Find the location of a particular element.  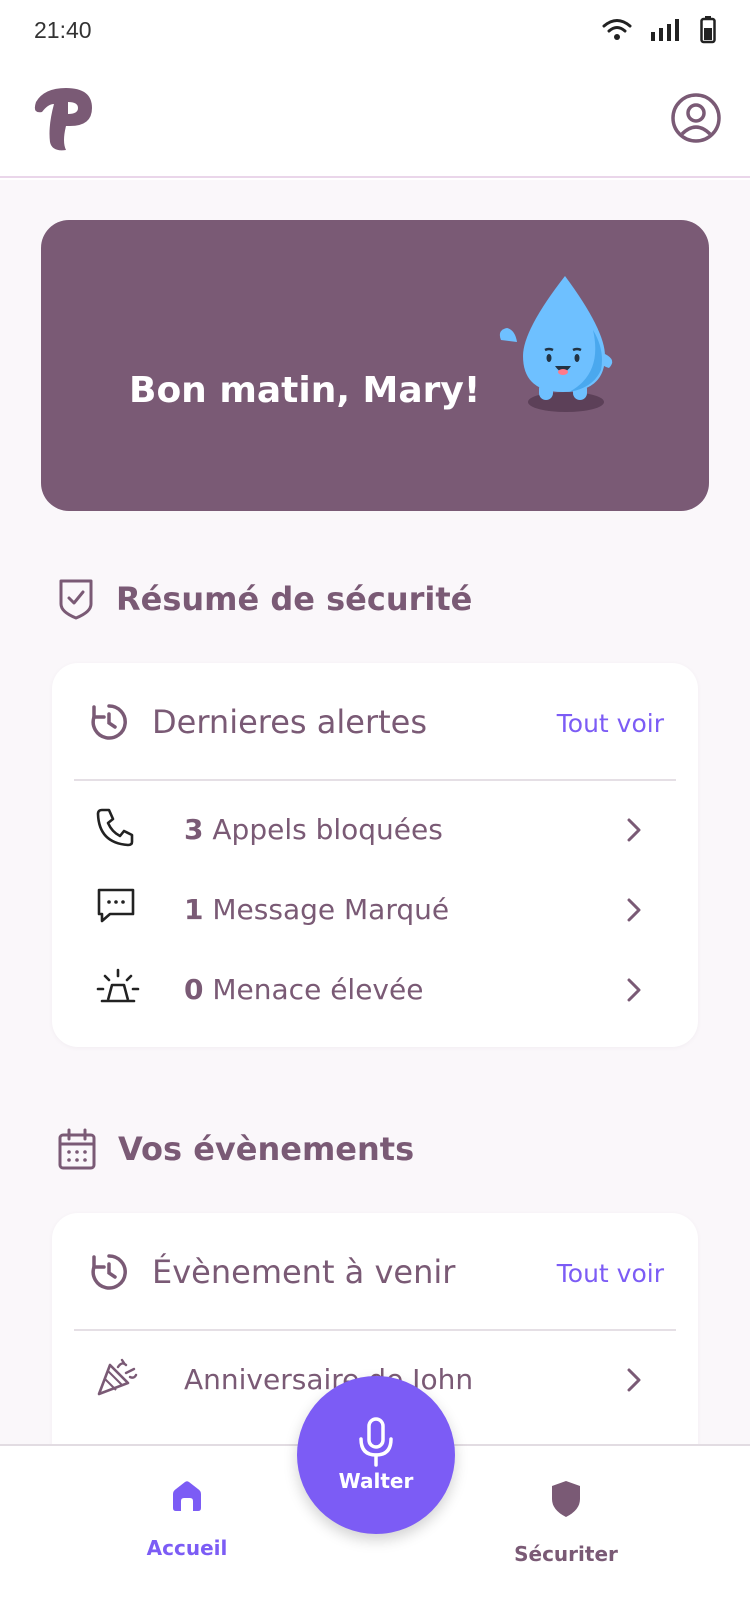

party-popper-icon is located at coordinates (117, 1377).